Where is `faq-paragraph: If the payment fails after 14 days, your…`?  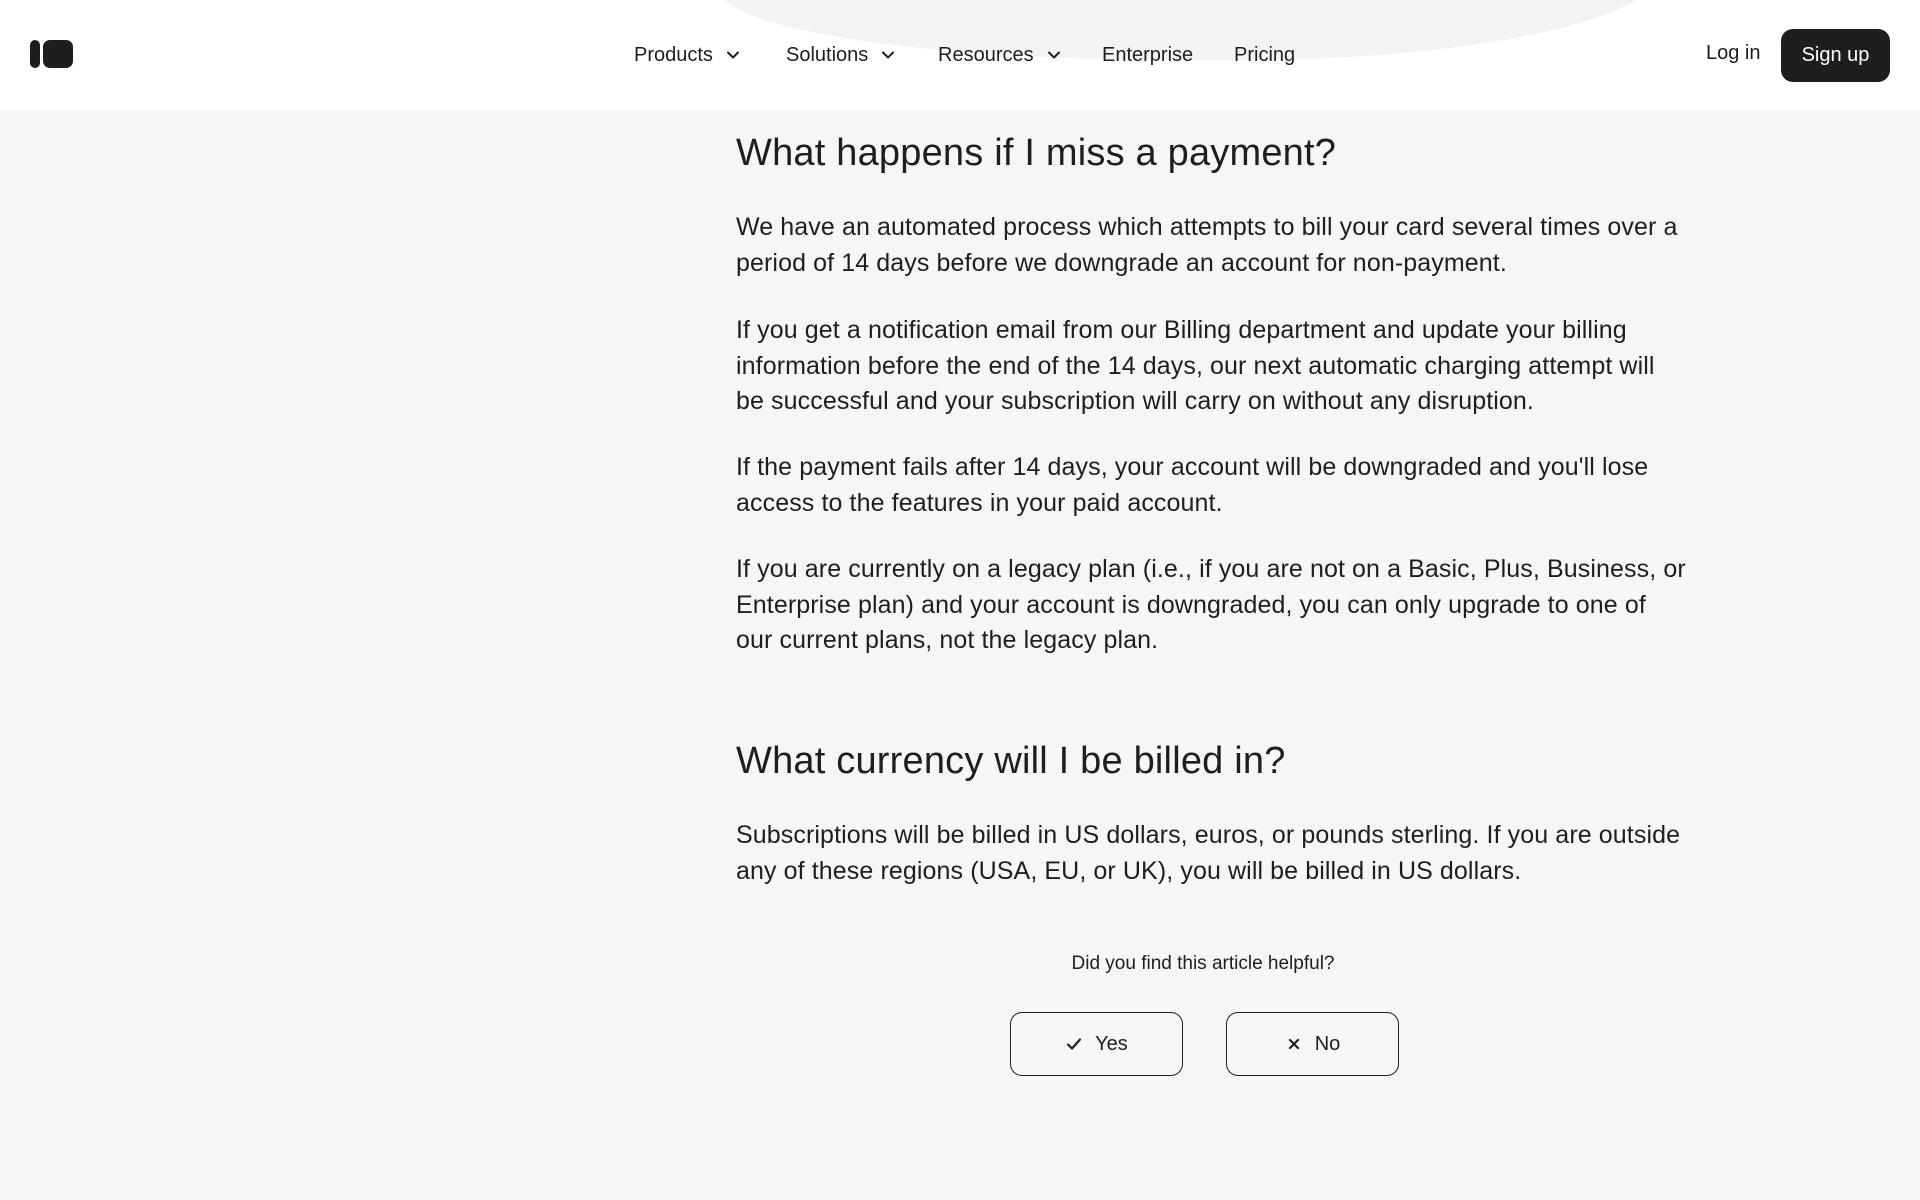 faq-paragraph: If the payment fails after 14 days, your… is located at coordinates (1192, 485).